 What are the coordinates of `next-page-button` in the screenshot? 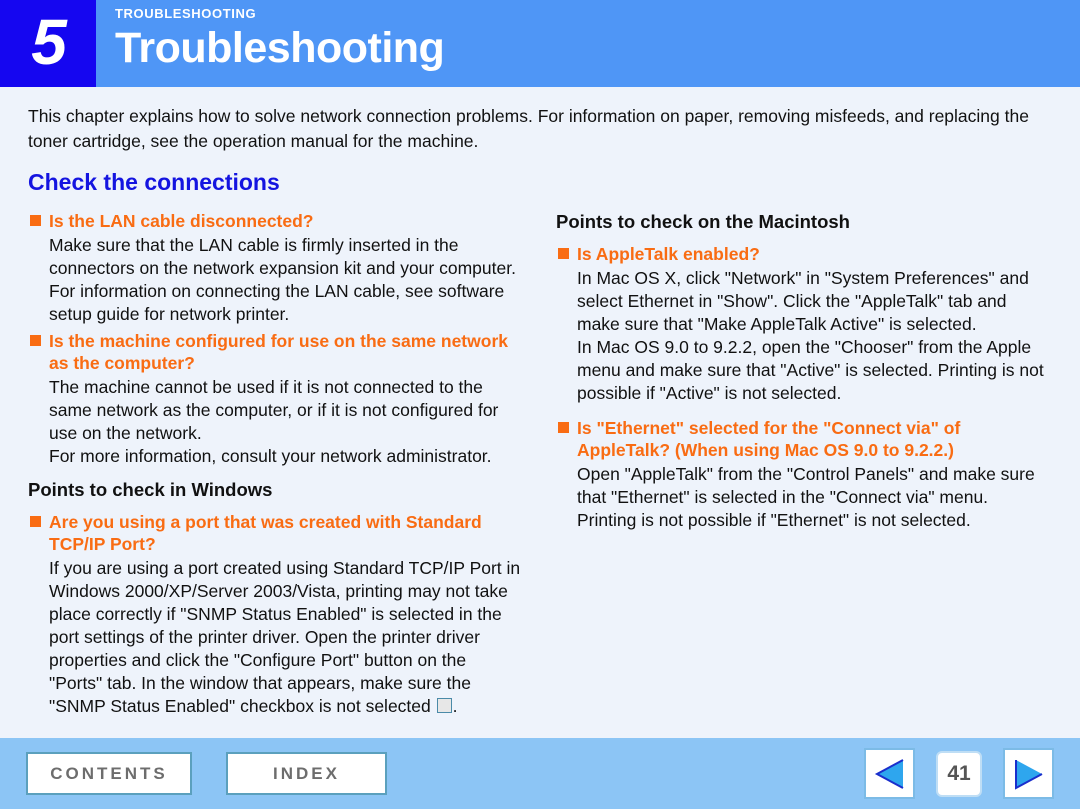 It's located at (1028, 773).